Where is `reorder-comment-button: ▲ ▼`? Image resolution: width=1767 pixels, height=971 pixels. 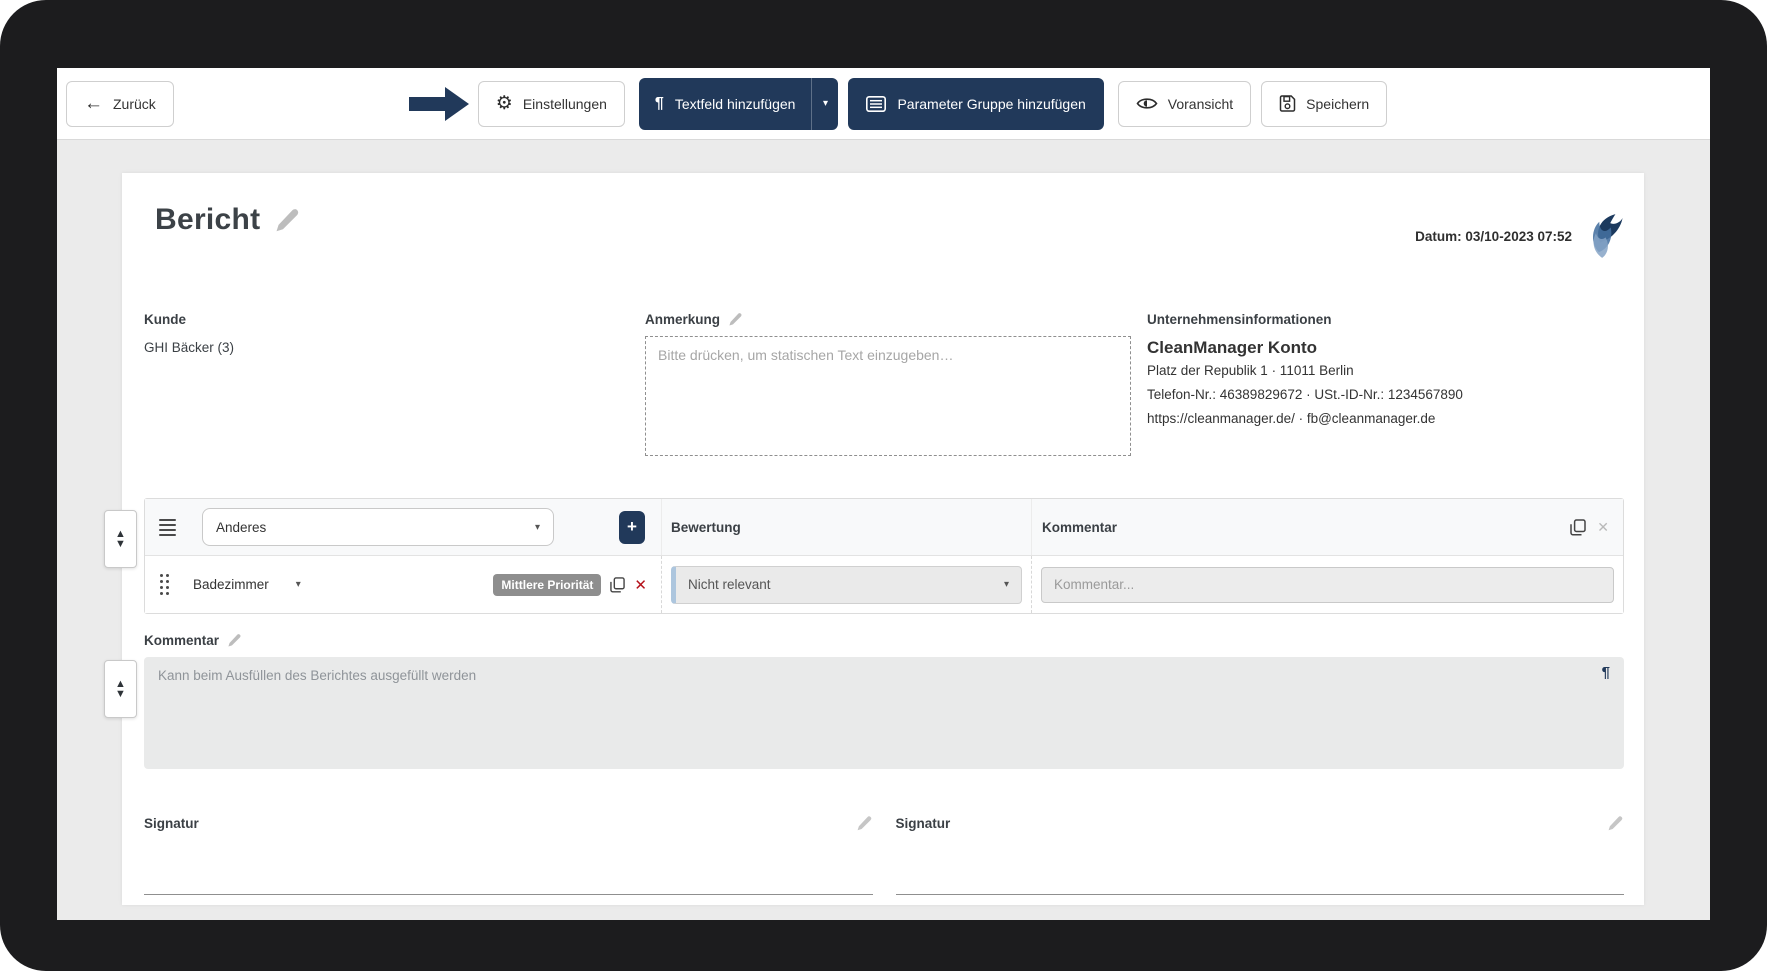 reorder-comment-button: ▲ ▼ is located at coordinates (120, 689).